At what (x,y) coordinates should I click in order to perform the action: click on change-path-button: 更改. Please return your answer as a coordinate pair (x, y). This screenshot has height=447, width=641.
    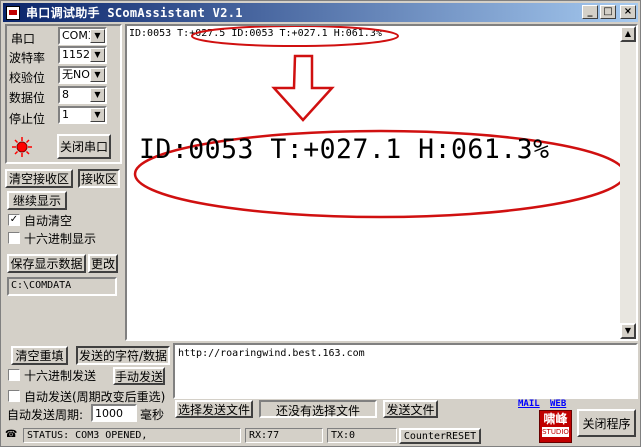
    Looking at the image, I should click on (103, 263).